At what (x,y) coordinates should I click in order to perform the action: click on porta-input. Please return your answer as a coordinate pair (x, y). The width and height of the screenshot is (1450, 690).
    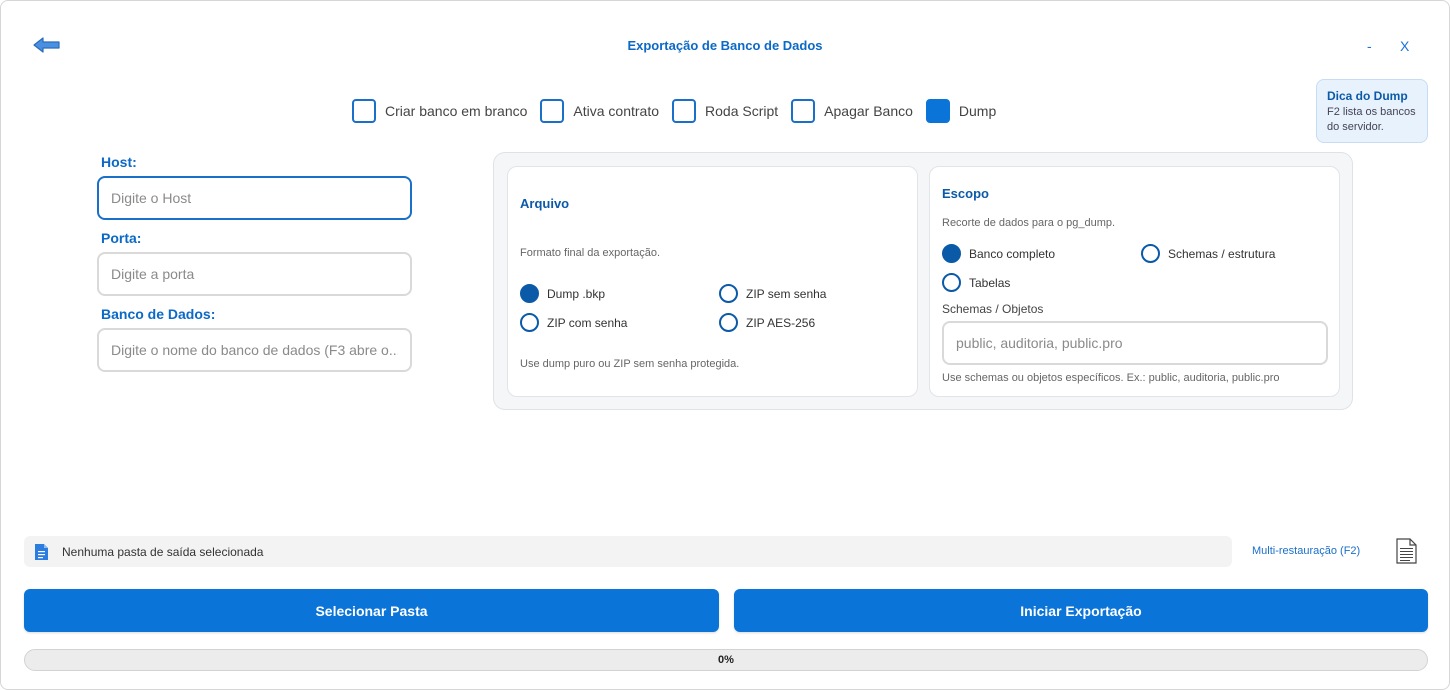
    Looking at the image, I should click on (254, 274).